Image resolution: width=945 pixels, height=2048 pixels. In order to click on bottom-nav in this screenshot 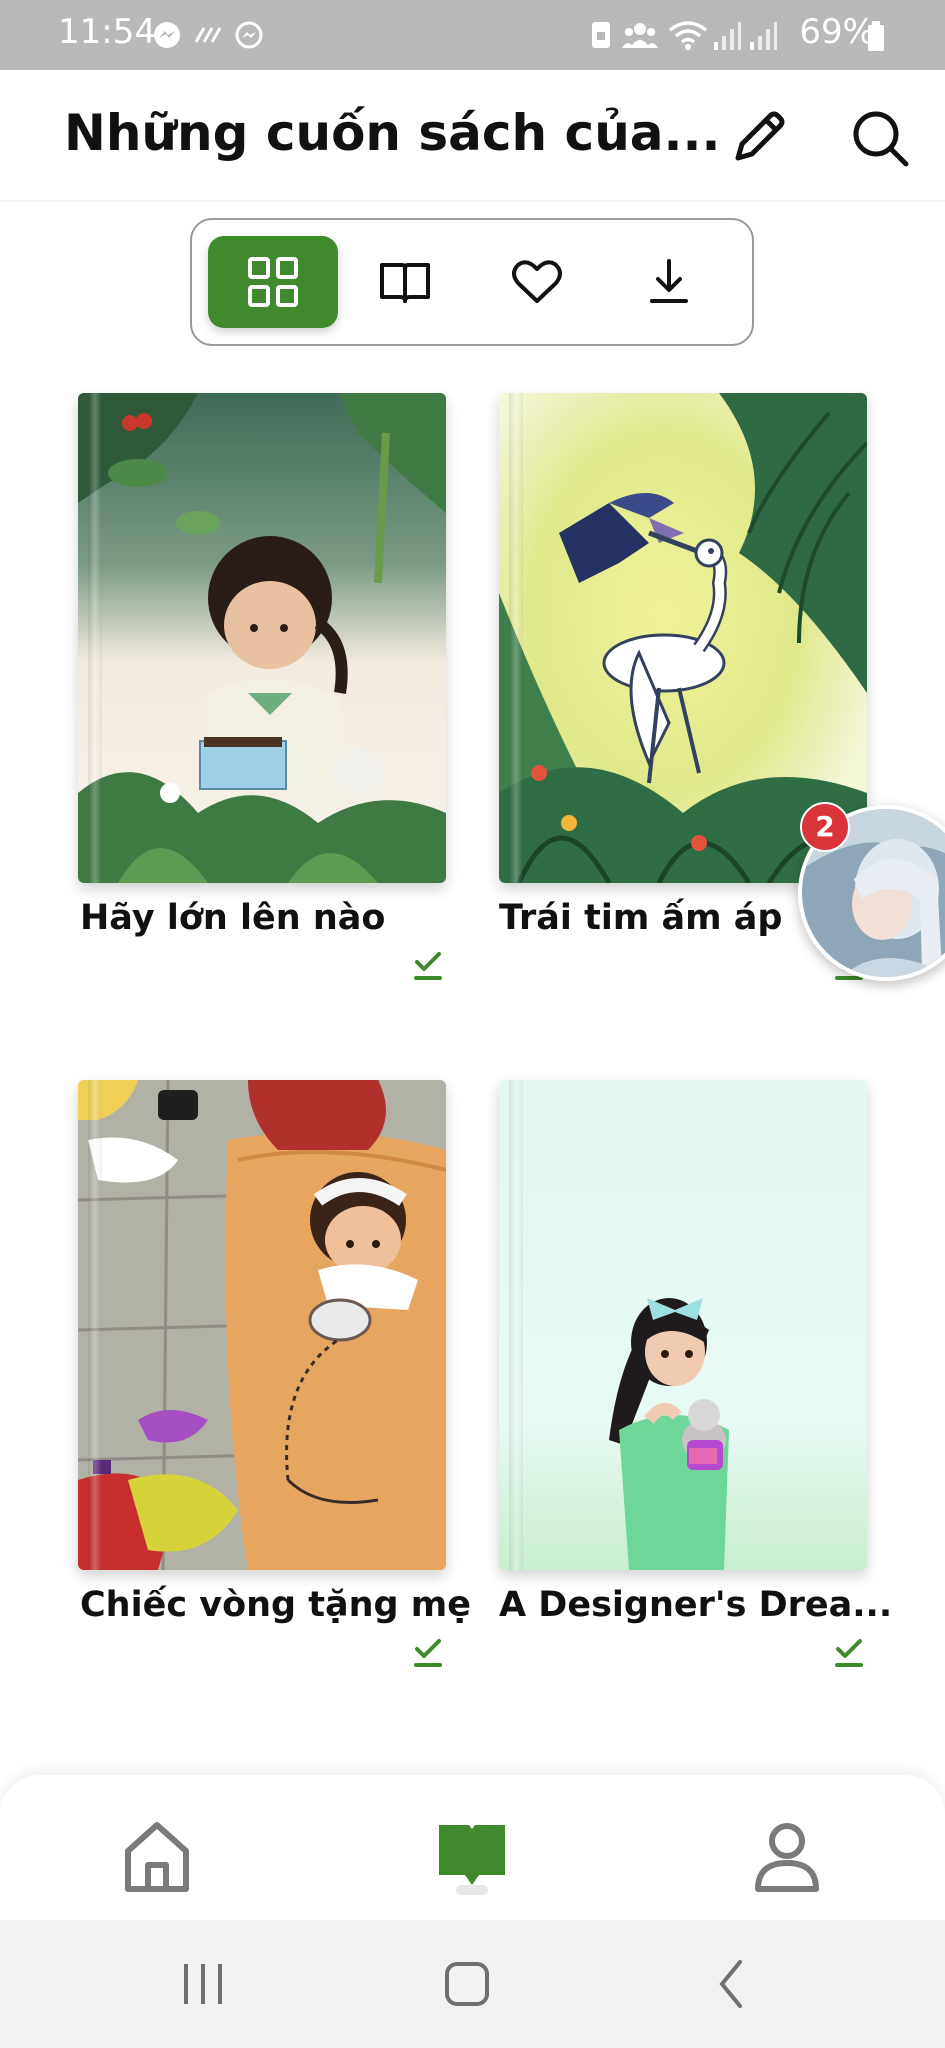, I will do `click(472, 1847)`.